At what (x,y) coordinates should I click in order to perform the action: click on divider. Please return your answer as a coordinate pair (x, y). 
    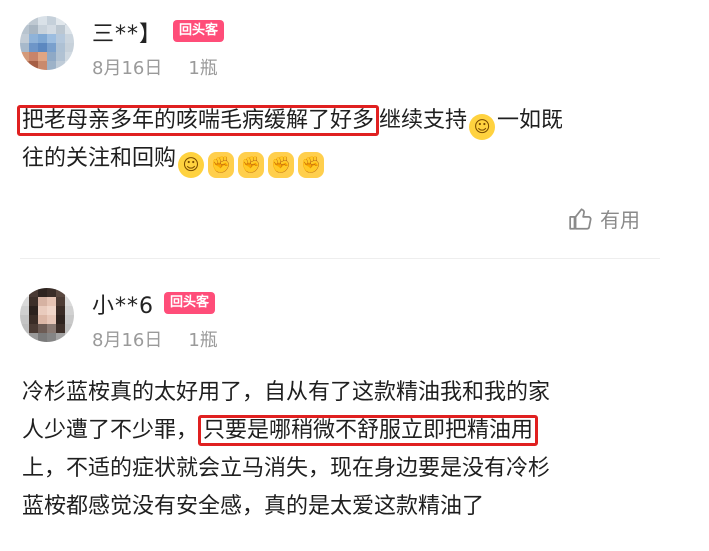
    Looking at the image, I should click on (340, 258).